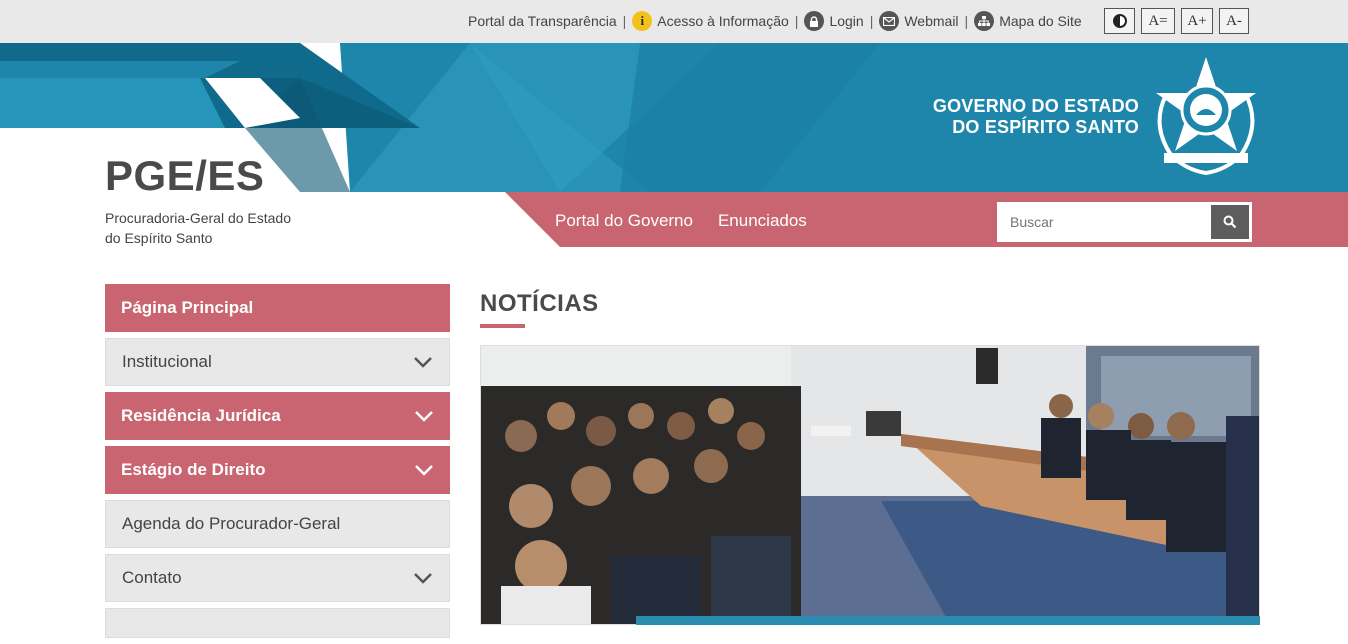 The height and width of the screenshot is (644, 1348). I want to click on sidebar-item-contato: Contato, so click(277, 578).